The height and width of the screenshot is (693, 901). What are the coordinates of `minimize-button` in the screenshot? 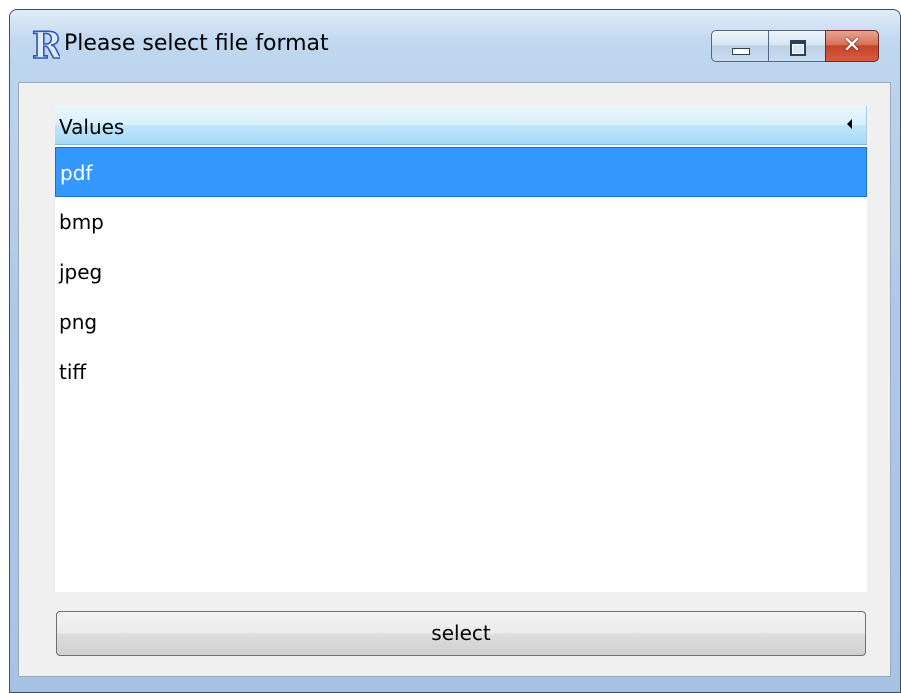 It's located at (740, 46).